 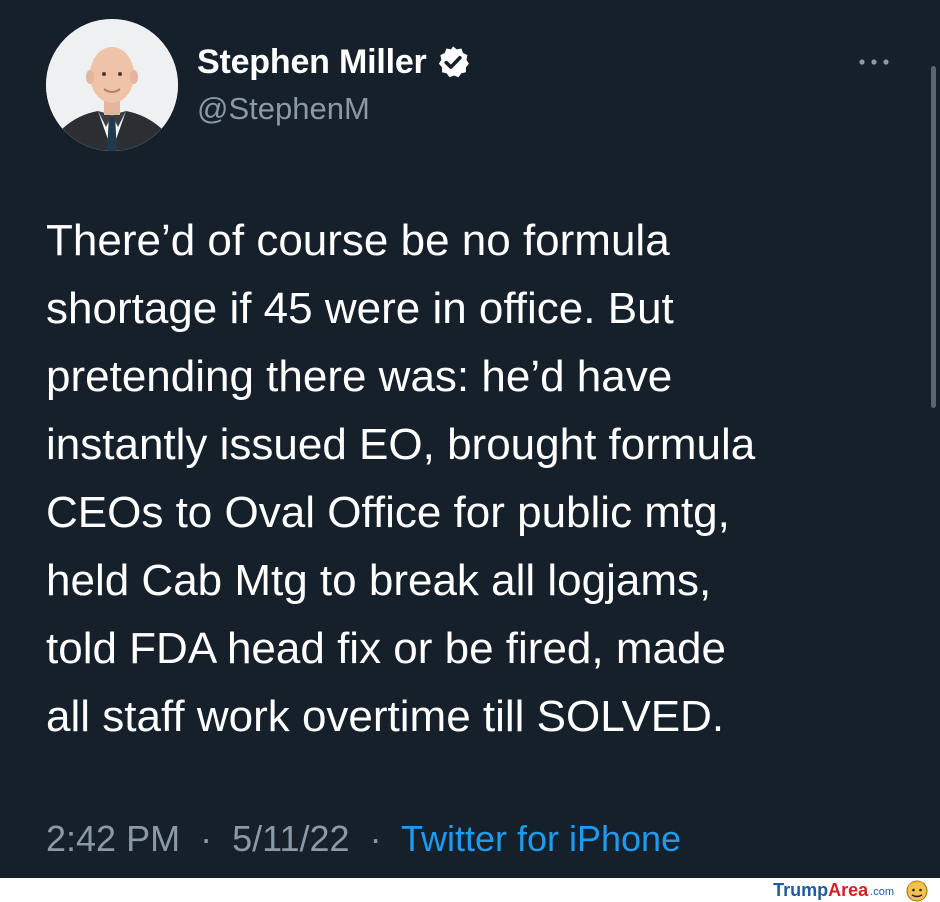 I want to click on user-handle: @StephenM, so click(x=283, y=109).